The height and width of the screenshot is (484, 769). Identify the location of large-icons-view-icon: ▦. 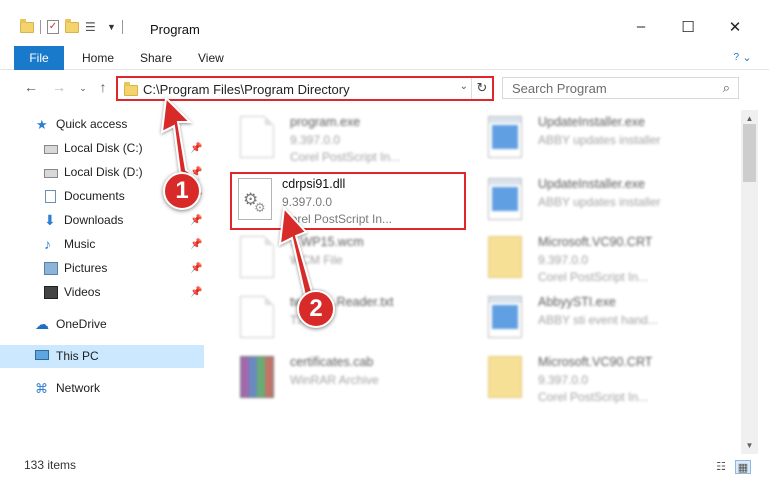
(743, 467).